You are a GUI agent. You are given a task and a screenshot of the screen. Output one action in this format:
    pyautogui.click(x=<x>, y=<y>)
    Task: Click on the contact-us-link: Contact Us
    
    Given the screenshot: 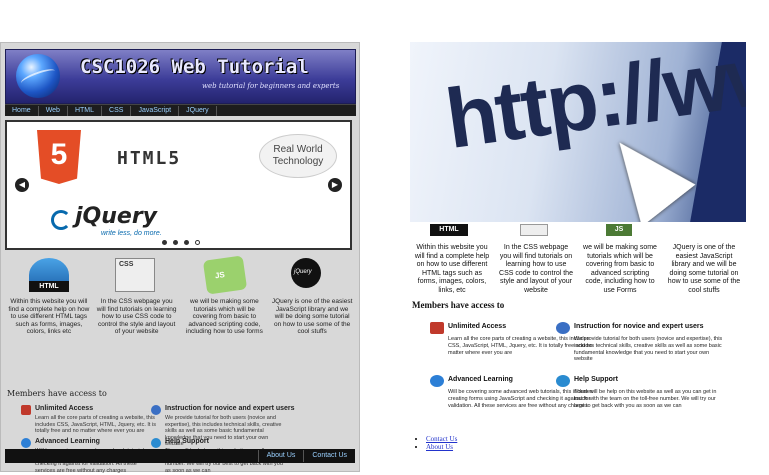 What is the action you would take?
    pyautogui.click(x=441, y=439)
    